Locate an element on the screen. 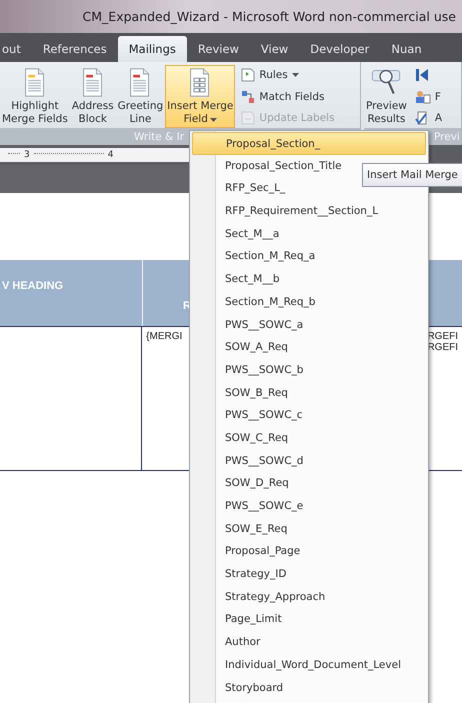  menu-item: Section_M_Req_a is located at coordinates (309, 256).